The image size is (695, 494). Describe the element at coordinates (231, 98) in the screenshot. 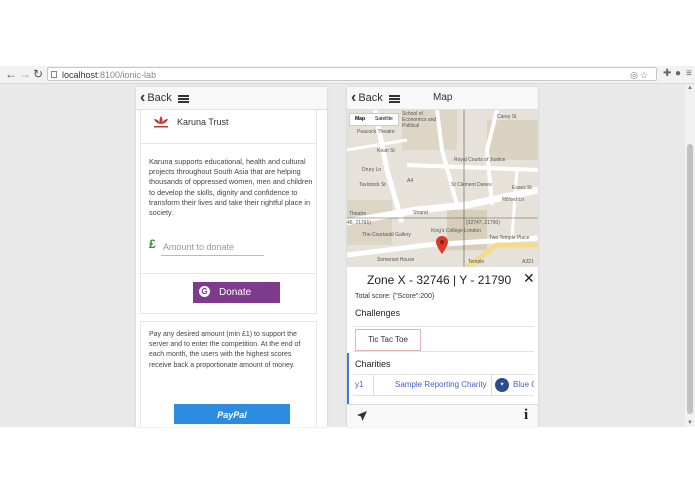

I see `donate-header: ‹ Back` at that location.